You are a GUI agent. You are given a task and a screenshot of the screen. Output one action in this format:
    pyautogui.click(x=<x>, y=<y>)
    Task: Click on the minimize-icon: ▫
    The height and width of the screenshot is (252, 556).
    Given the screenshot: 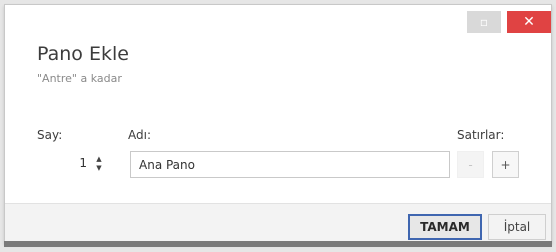 What is the action you would take?
    pyautogui.click(x=484, y=22)
    